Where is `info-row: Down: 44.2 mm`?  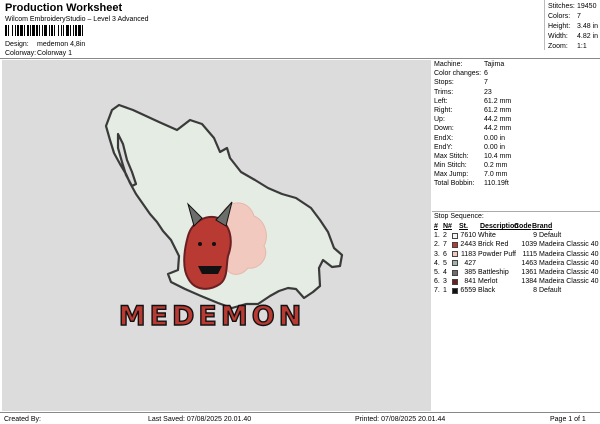 info-row: Down: 44.2 mm is located at coordinates (517, 128).